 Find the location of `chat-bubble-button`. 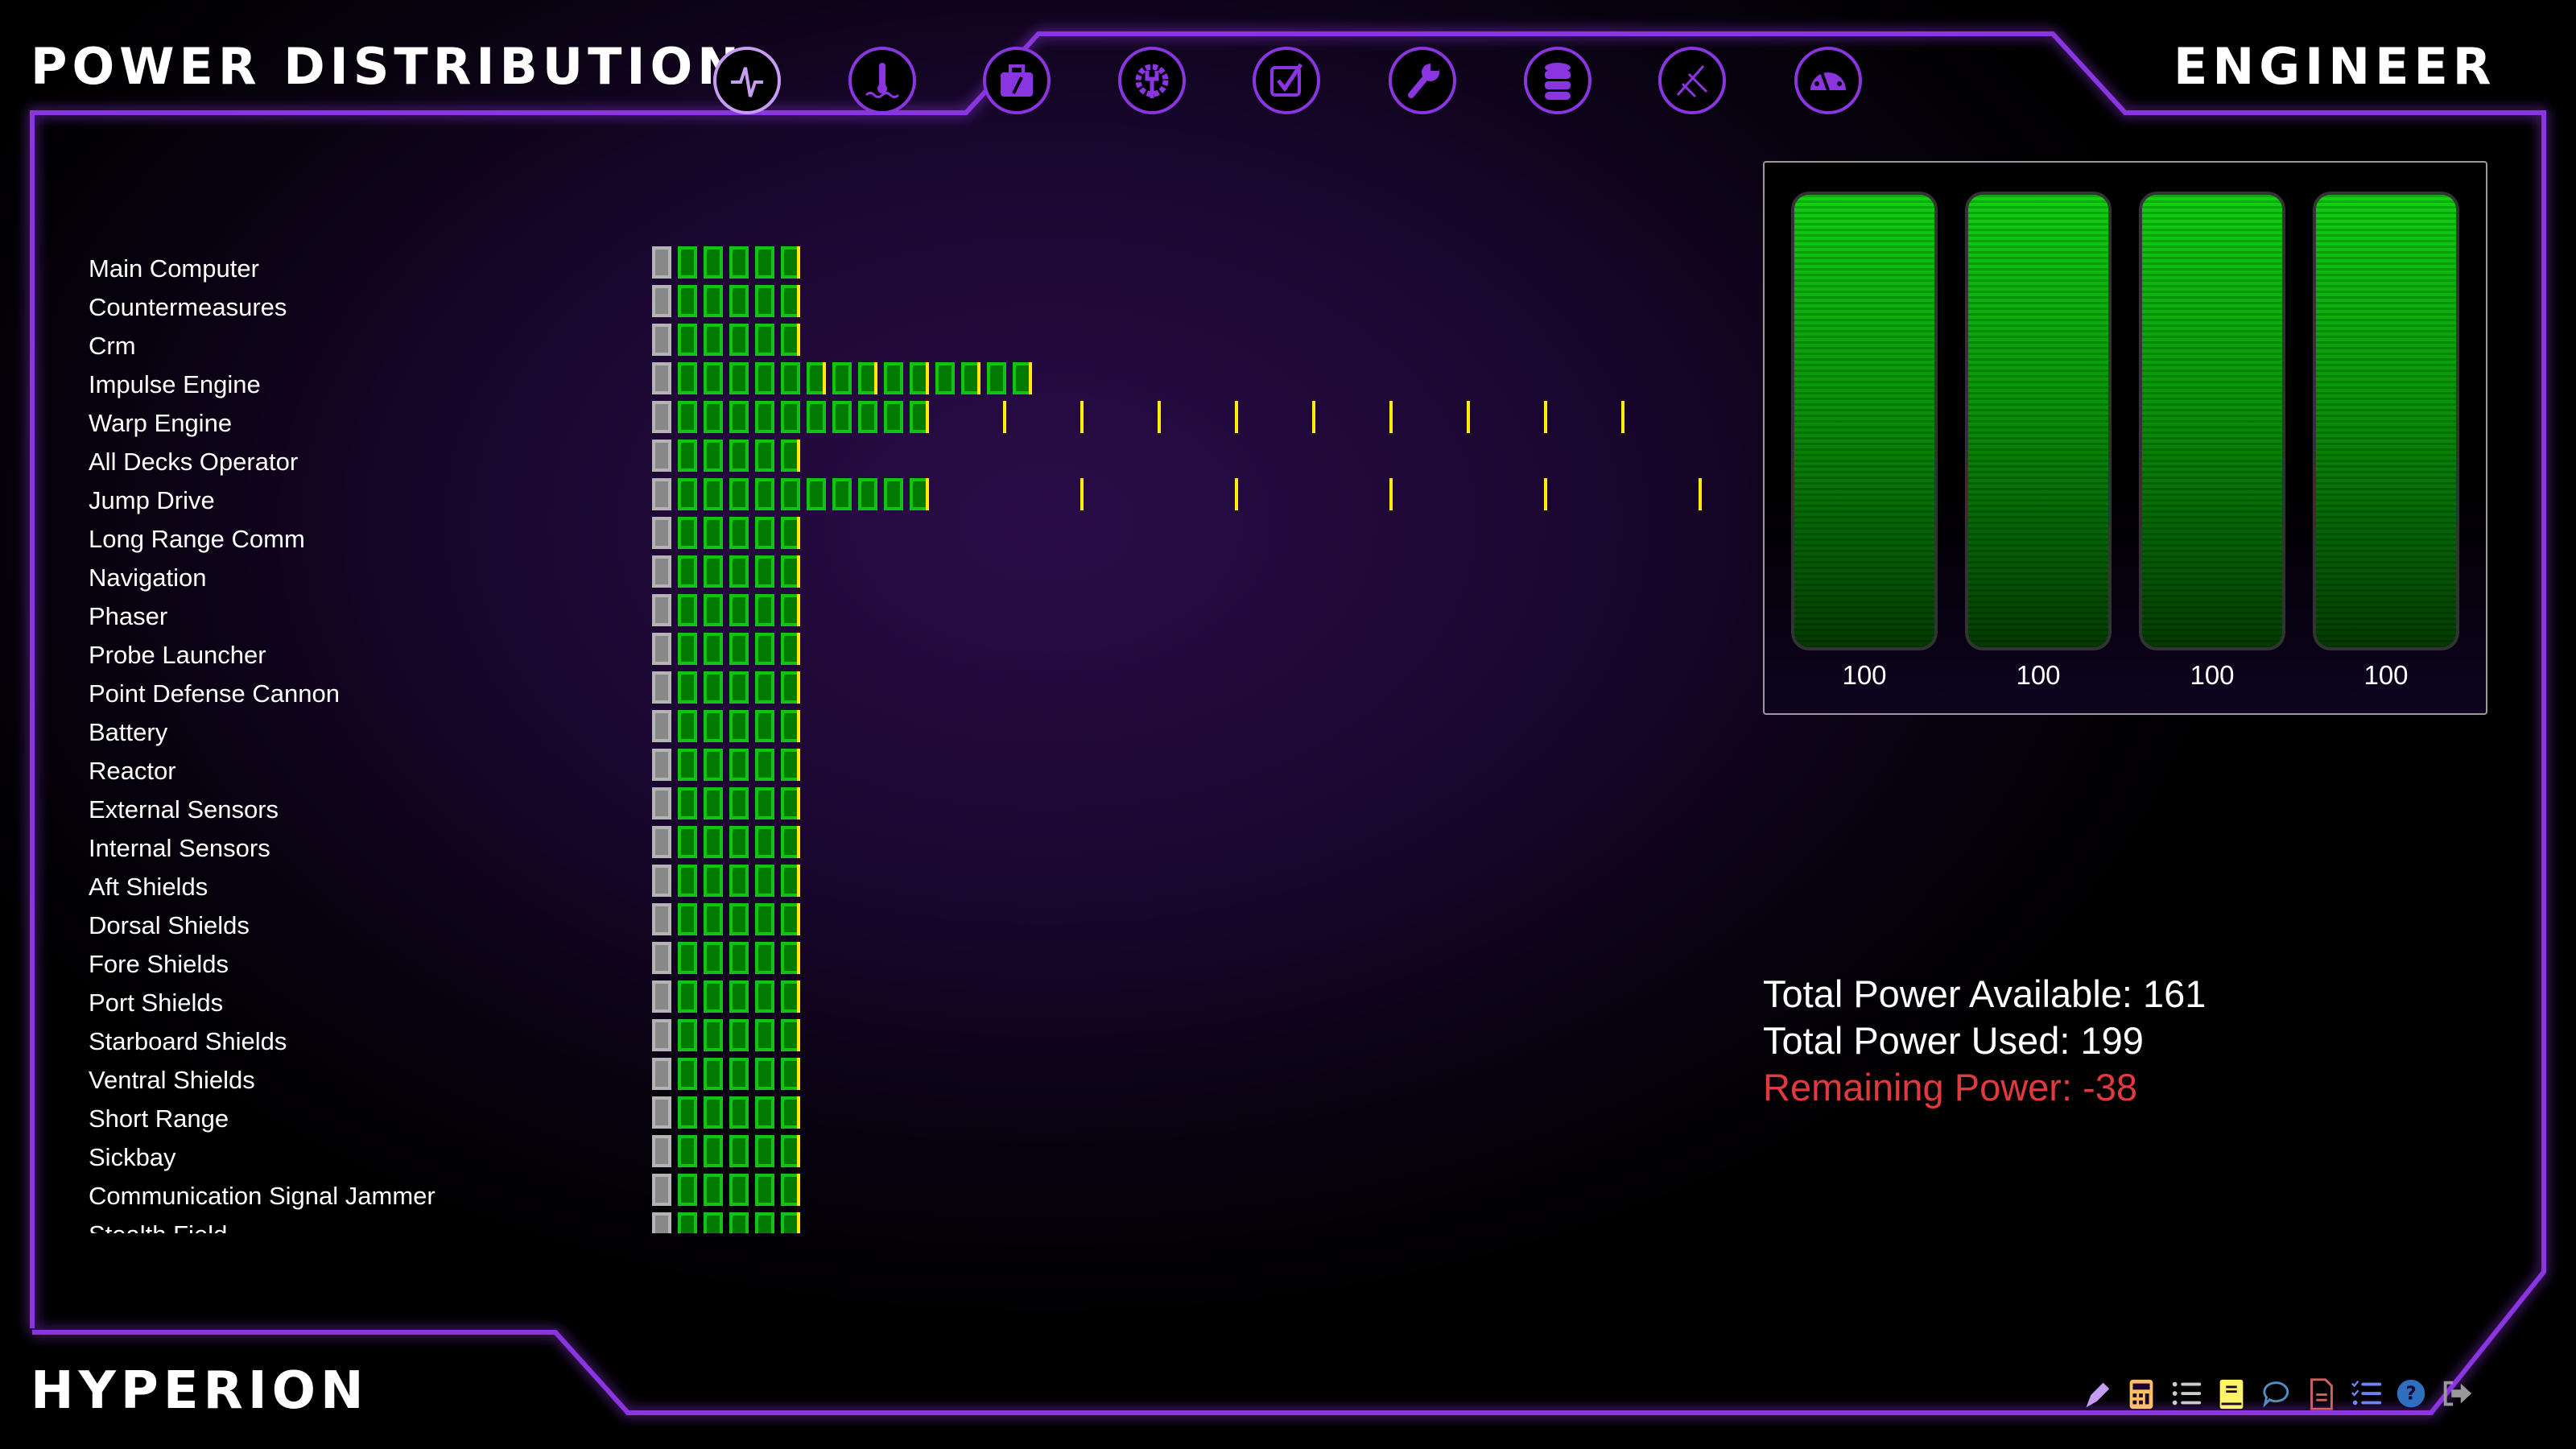

chat-bubble-button is located at coordinates (2276, 1394).